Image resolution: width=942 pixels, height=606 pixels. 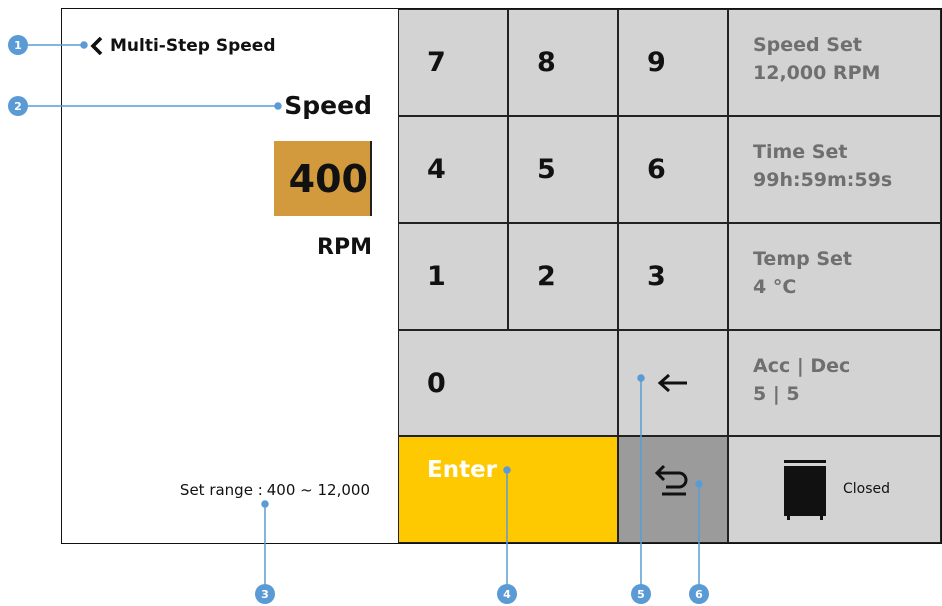 I want to click on speed-set-tile: Speed Set 12,000 RPM, so click(x=834, y=62).